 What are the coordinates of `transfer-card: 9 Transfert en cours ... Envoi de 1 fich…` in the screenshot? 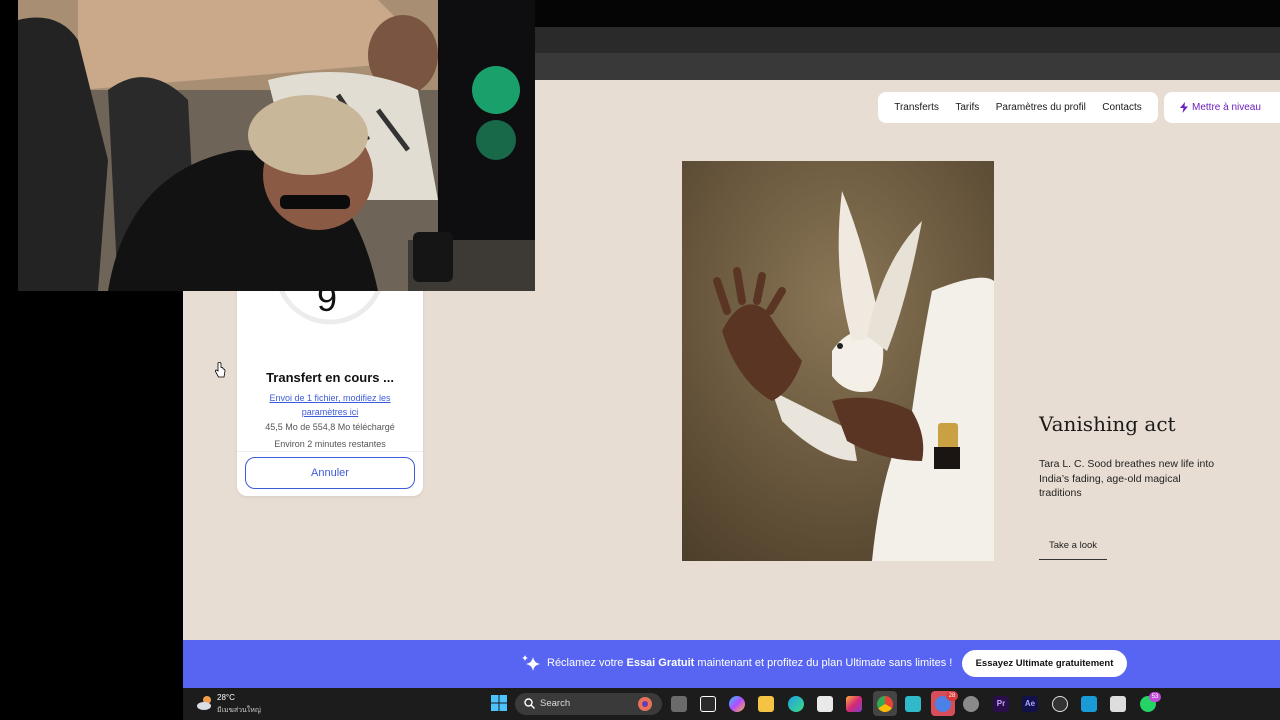 It's located at (330, 354).